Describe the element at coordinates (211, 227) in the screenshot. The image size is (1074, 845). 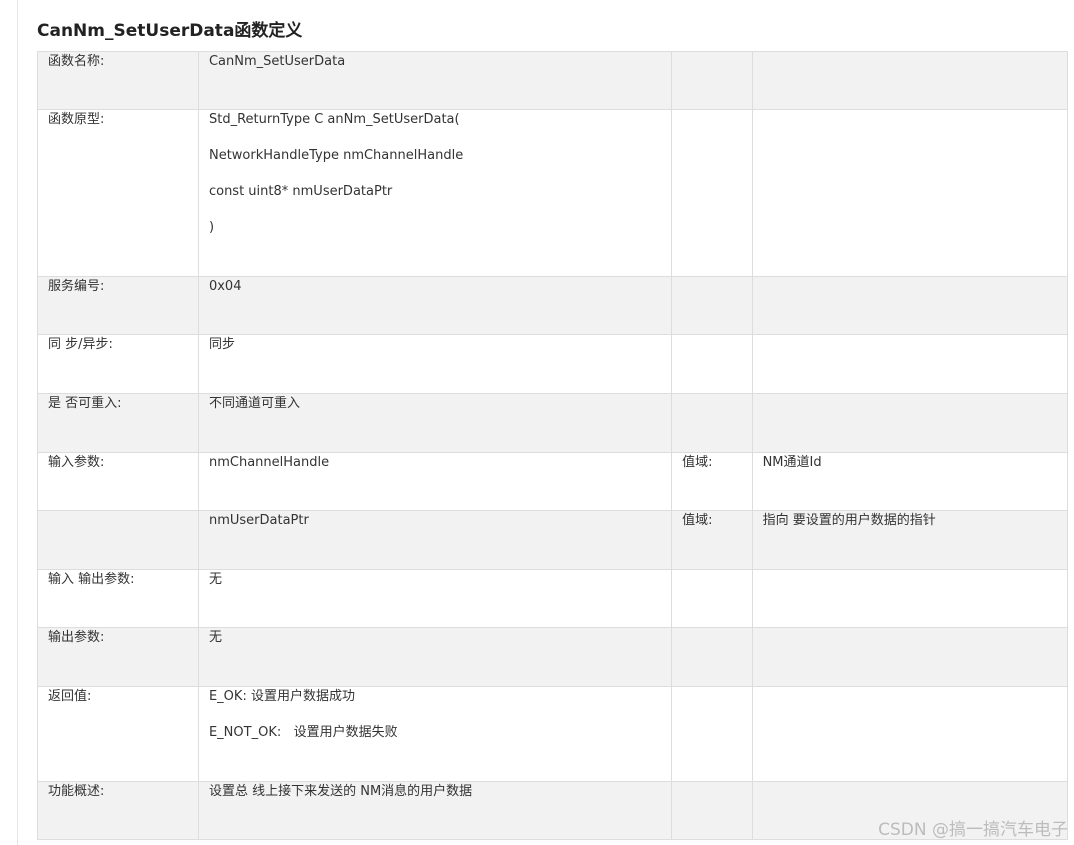
I see `value-line: )` at that location.